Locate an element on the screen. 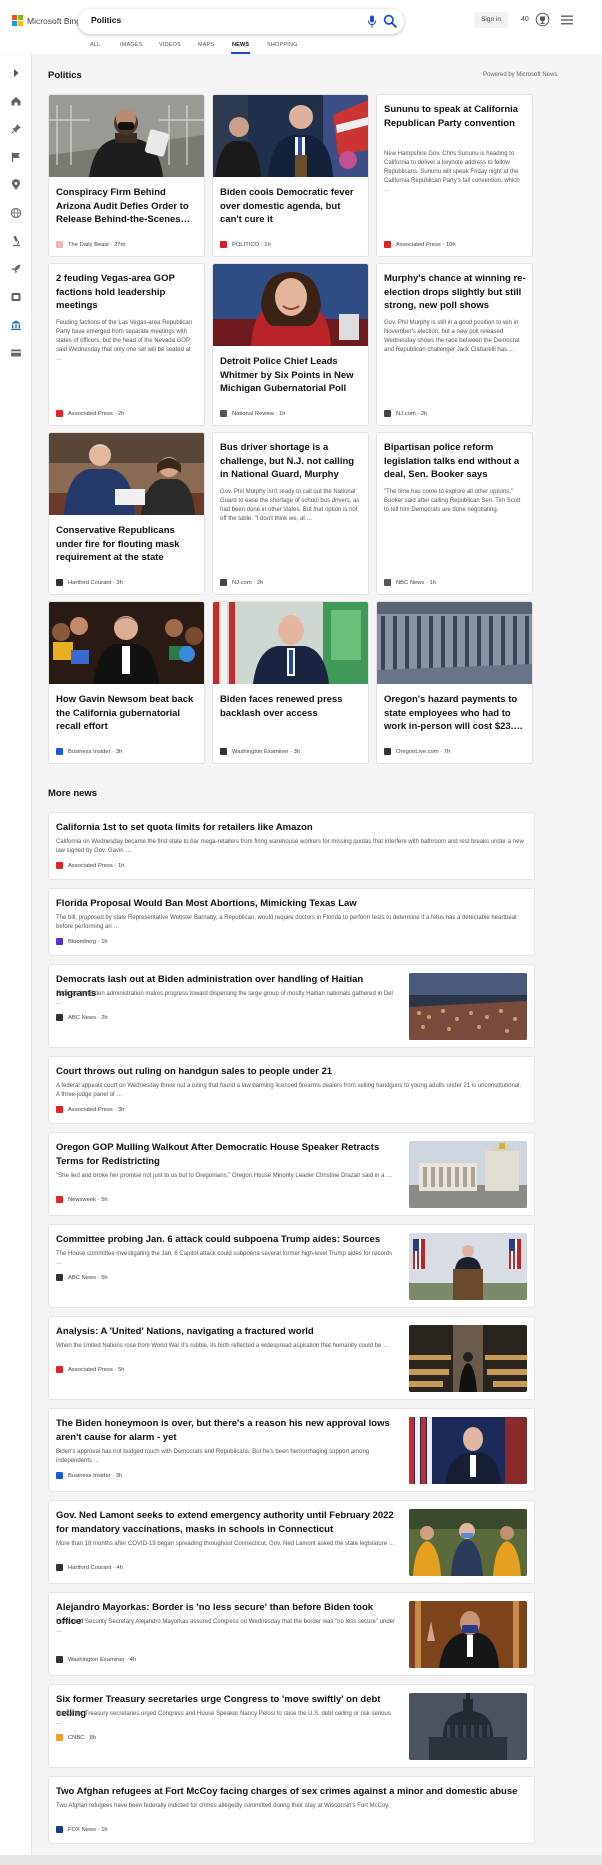 This screenshot has width=602, height=1865. globe-icon is located at coordinates (16, 213).